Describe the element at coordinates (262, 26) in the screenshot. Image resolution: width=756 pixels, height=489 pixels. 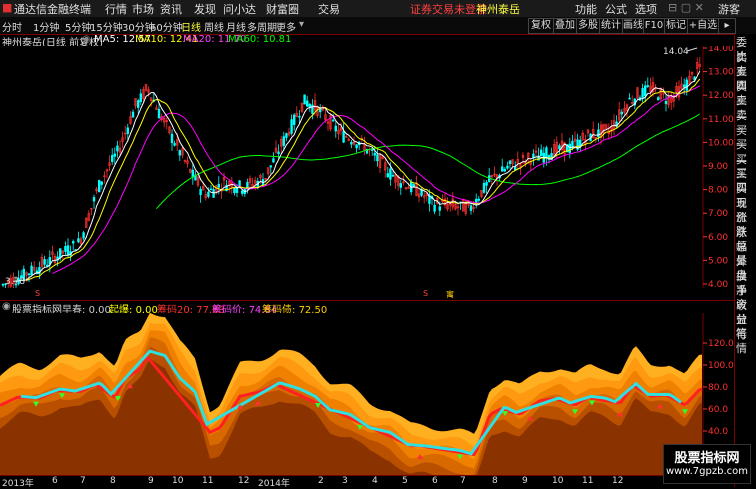
I see `period-multi: 多周期` at that location.